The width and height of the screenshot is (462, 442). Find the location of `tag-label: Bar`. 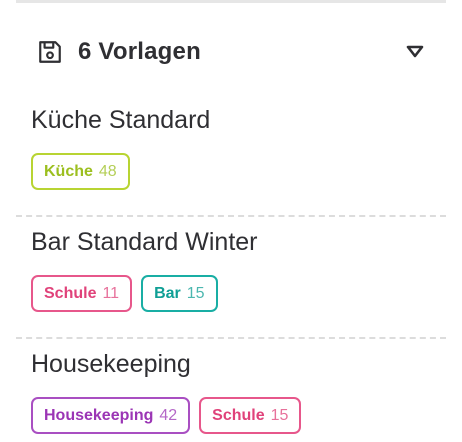

tag-label: Bar is located at coordinates (167, 293).